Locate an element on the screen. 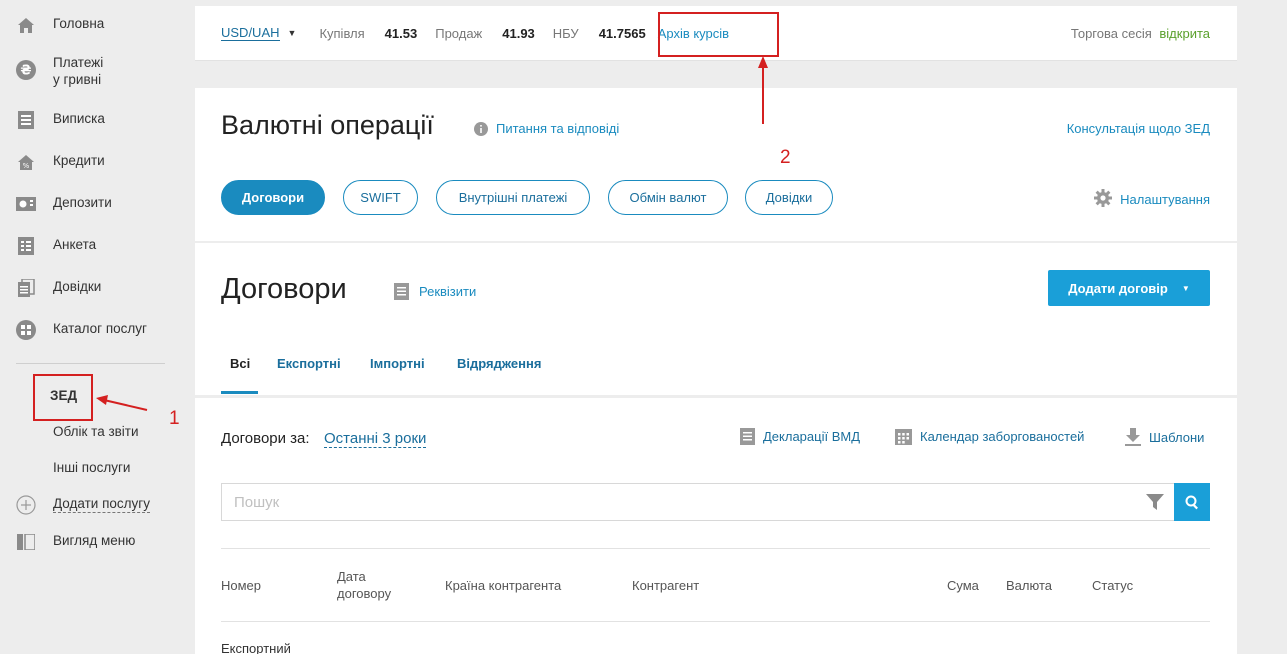 This screenshot has height=654, width=1287. annotation-number-2: 2 is located at coordinates (785, 157).